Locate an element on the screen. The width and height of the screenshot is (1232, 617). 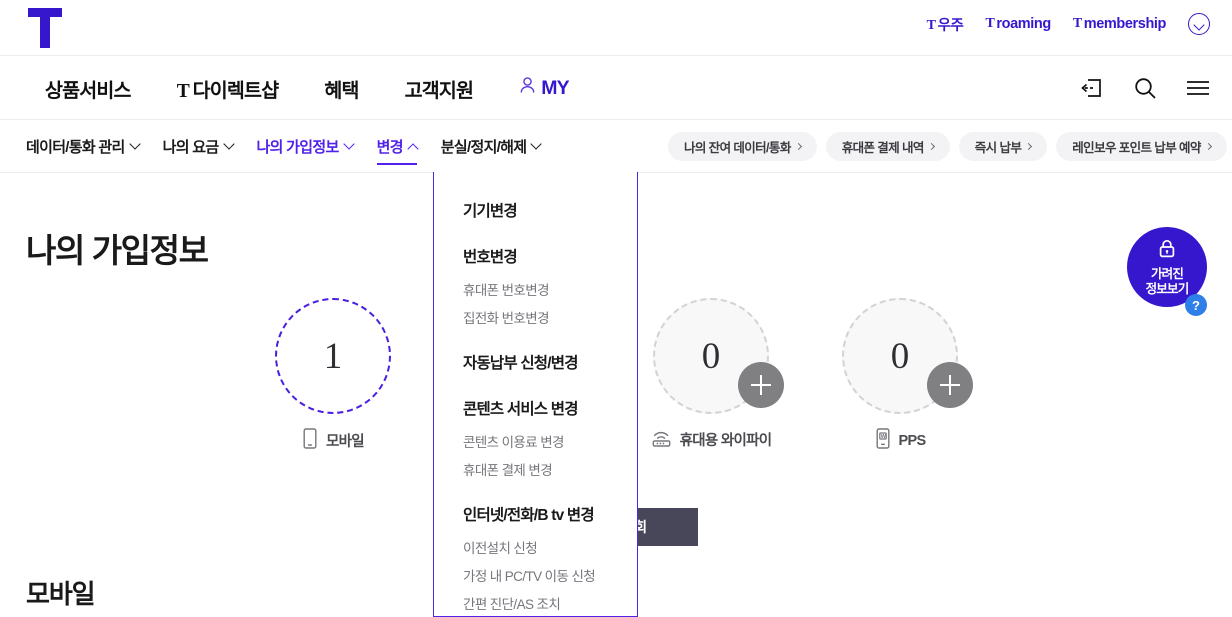
login-icon is located at coordinates (1092, 88).